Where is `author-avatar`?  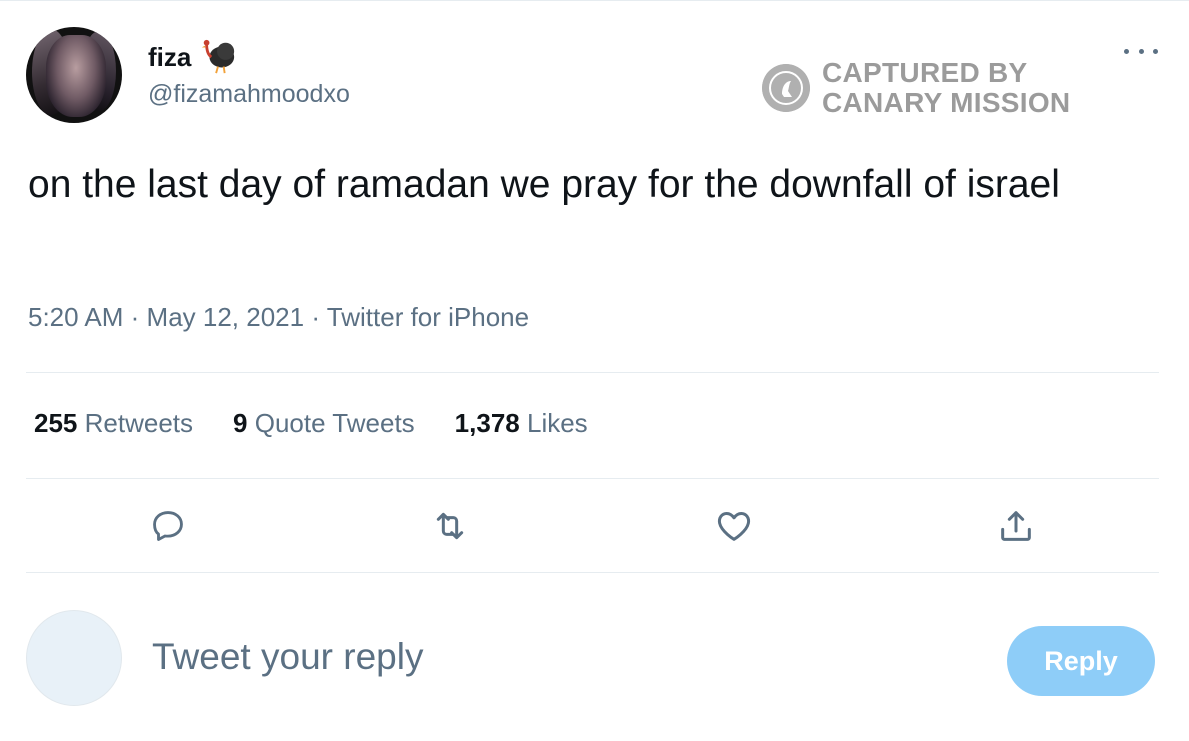 author-avatar is located at coordinates (74, 75).